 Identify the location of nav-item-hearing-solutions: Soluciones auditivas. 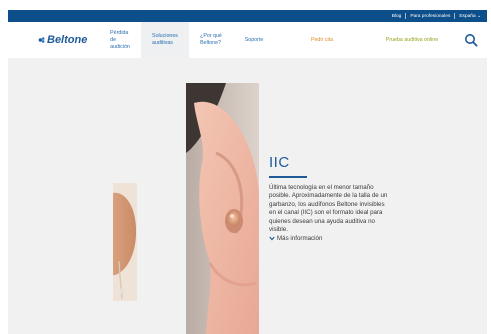
(165, 40).